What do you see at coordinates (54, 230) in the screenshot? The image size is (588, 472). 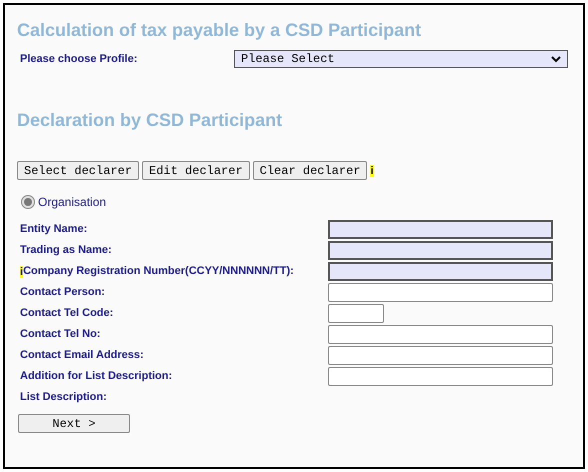 I see `field-label: Entity Name:` at bounding box center [54, 230].